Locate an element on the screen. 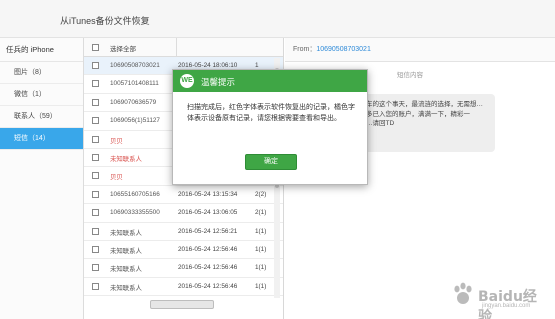  list-row: 10655160705166 2016-05-24 13:15:34 2(2) is located at coordinates (183, 195).